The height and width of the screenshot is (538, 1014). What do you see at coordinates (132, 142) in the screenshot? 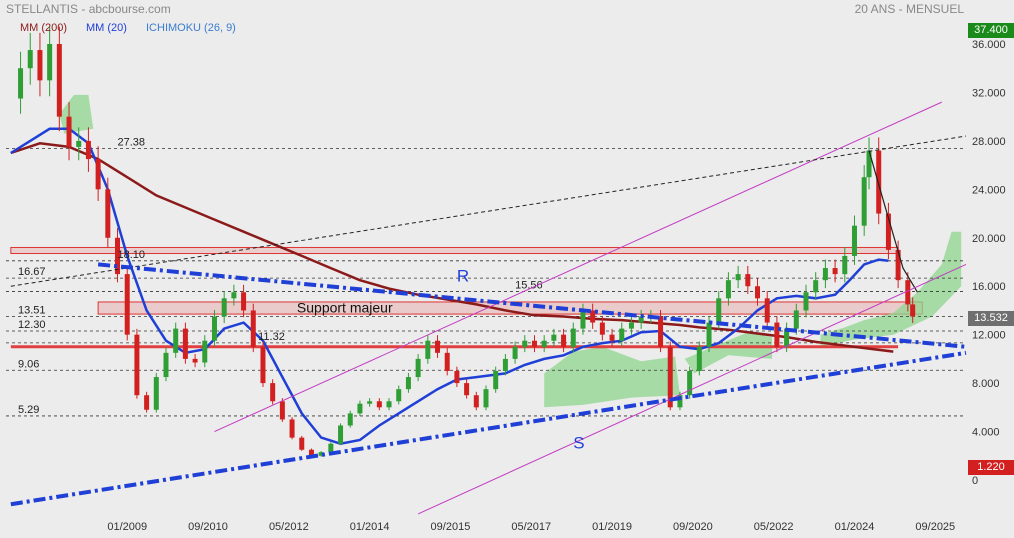
I see `level-label: 27.38` at bounding box center [132, 142].